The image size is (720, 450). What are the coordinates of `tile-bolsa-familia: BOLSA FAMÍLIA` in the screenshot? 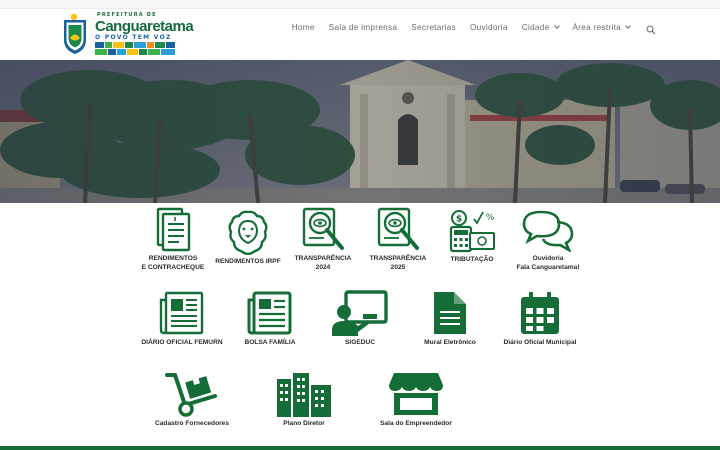 It's located at (270, 319).